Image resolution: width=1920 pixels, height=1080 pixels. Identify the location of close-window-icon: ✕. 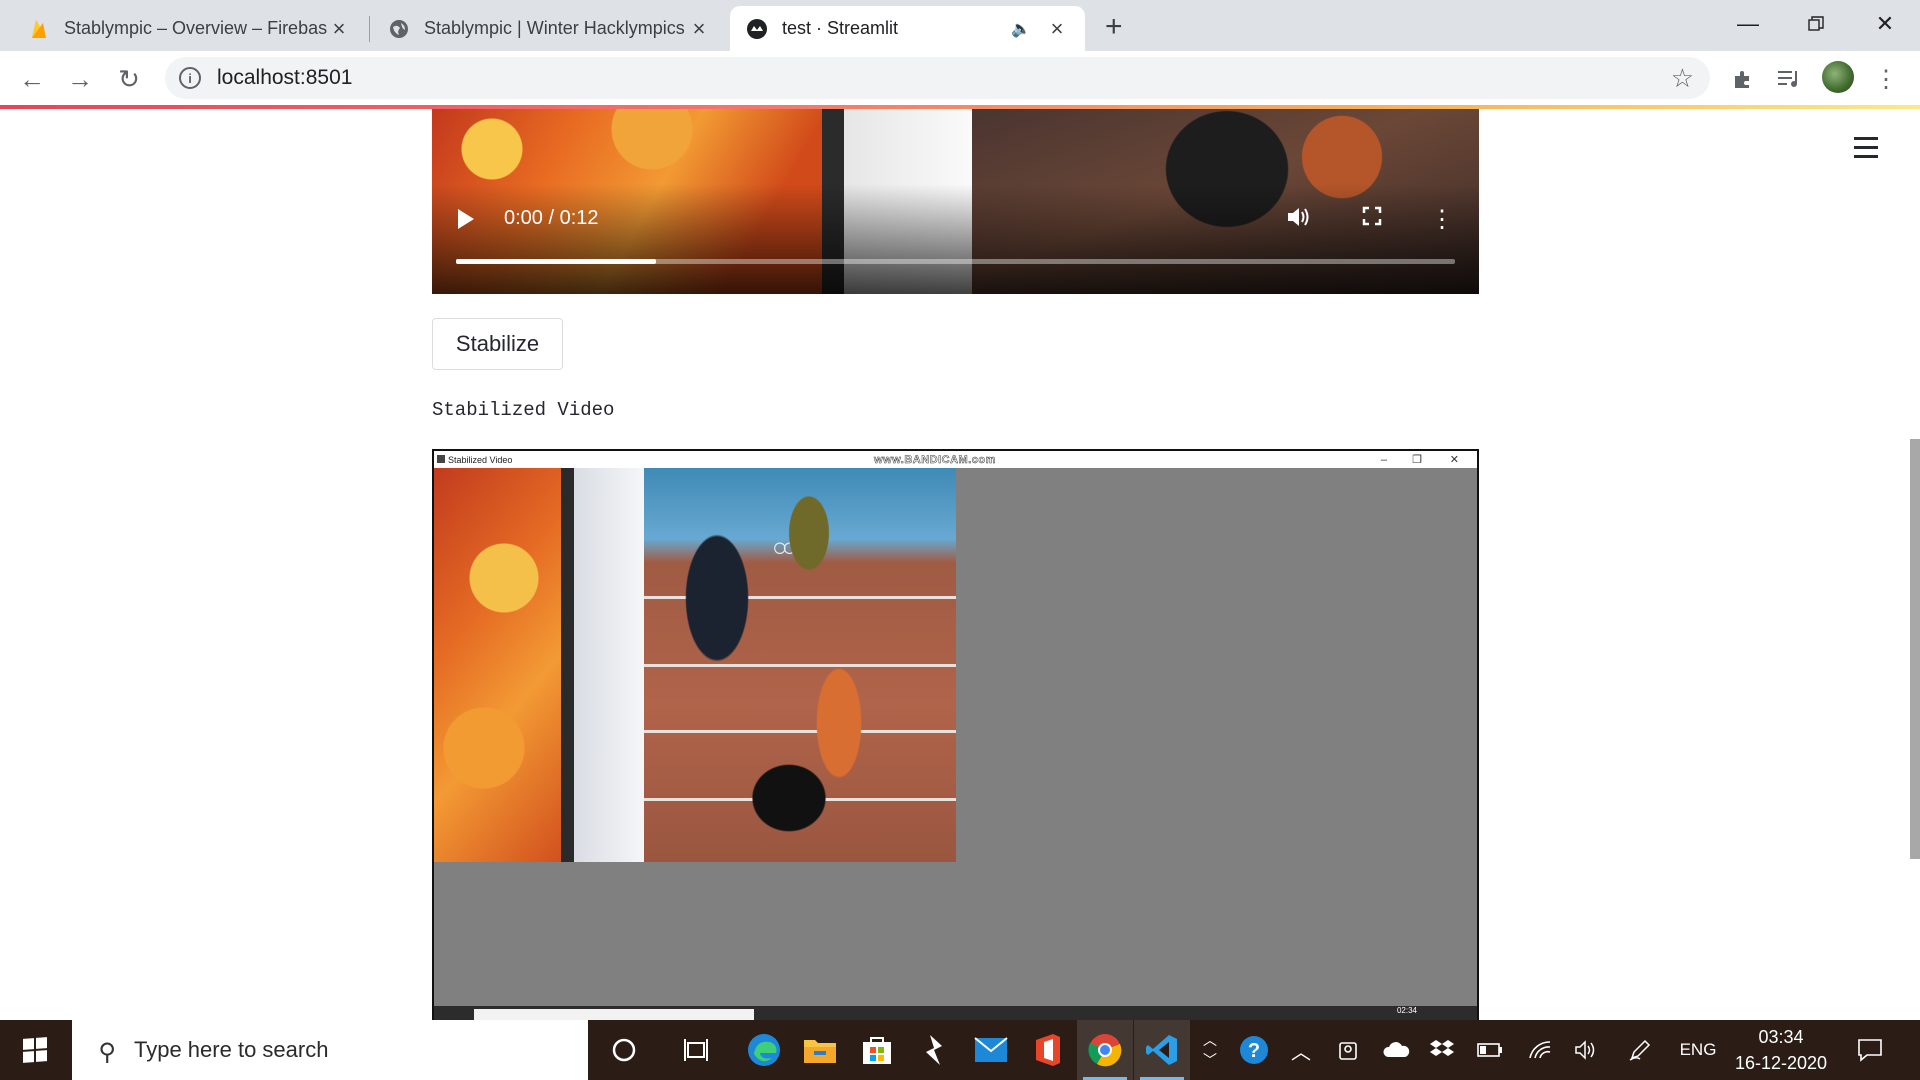
(1885, 24).